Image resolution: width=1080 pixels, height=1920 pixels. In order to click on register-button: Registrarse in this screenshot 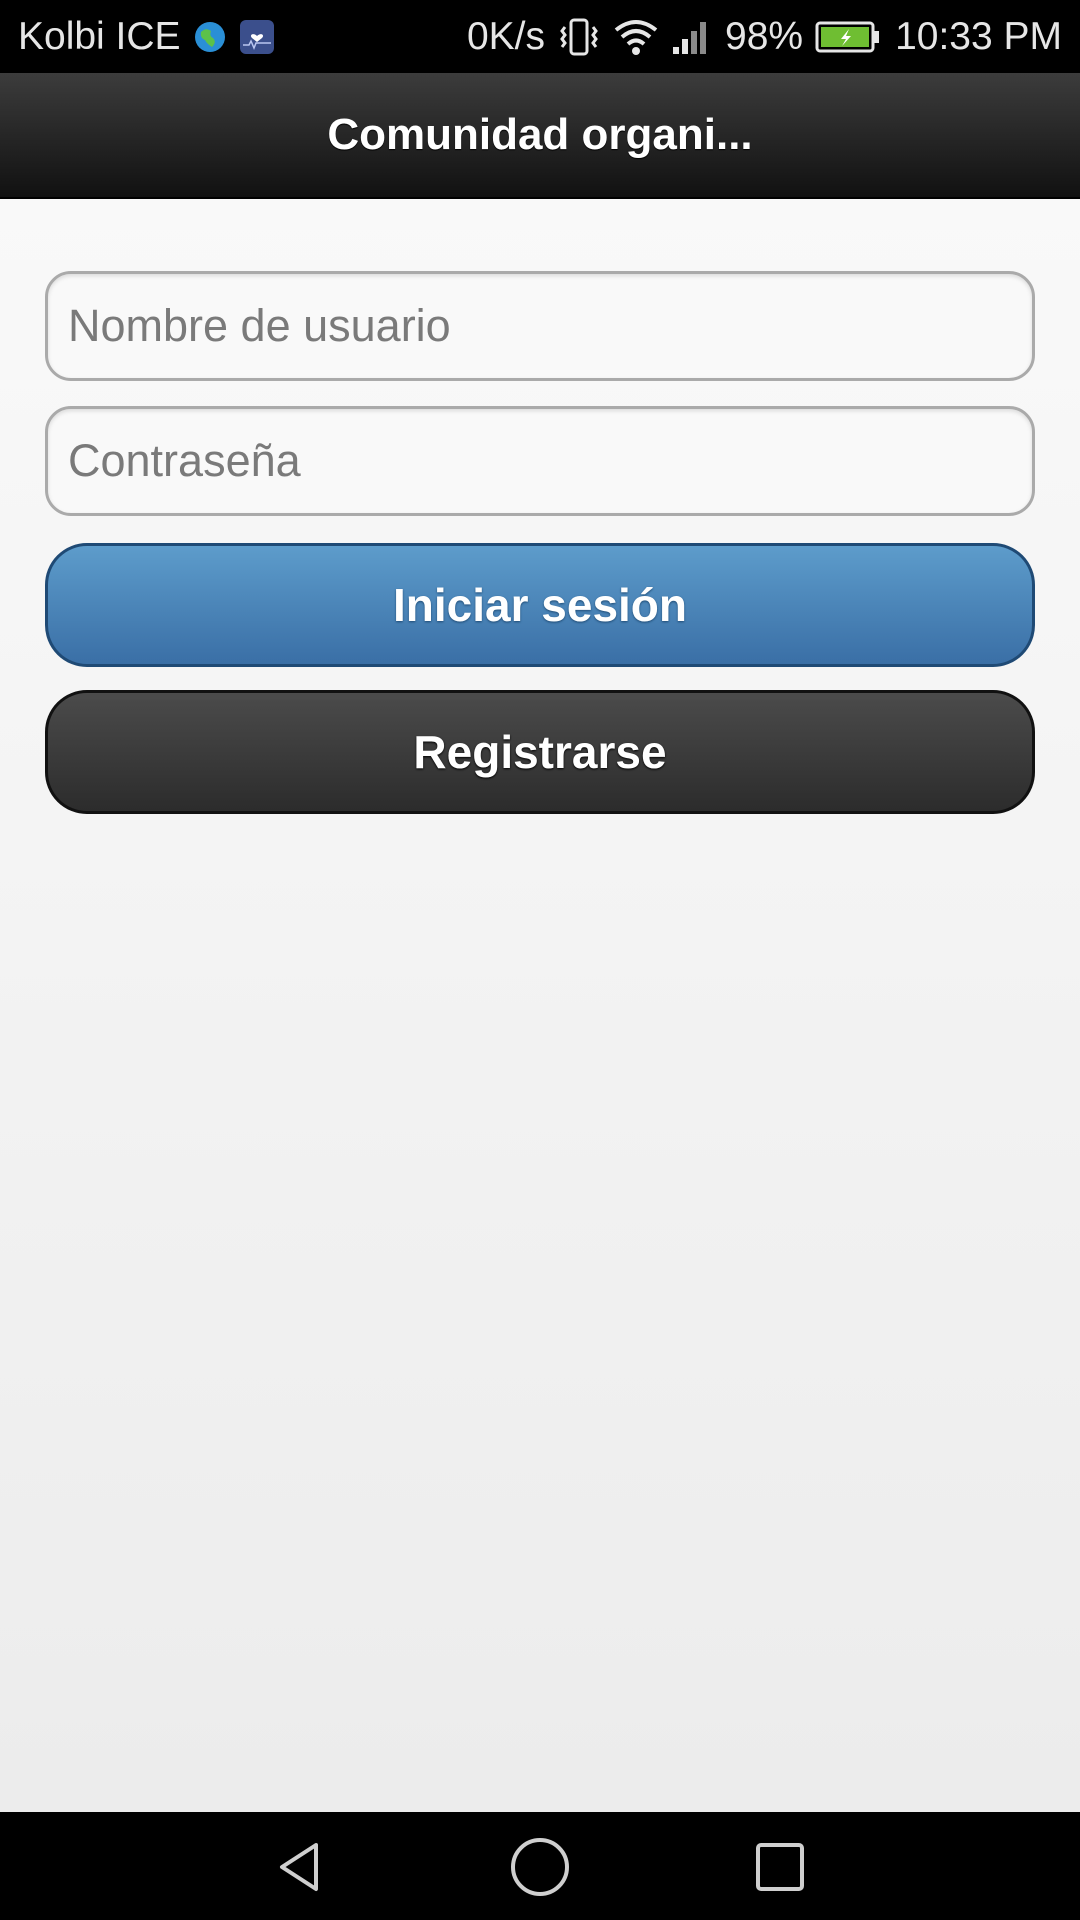, I will do `click(540, 752)`.